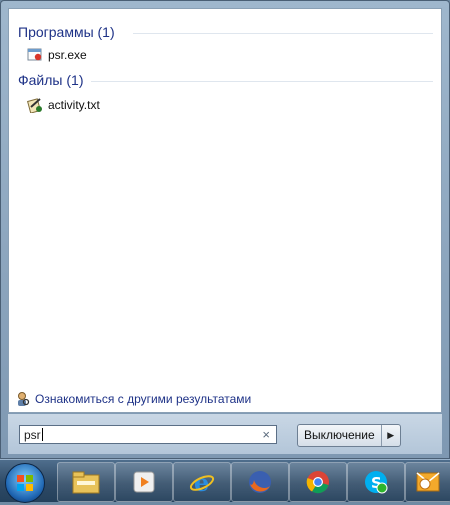 Image resolution: width=450 pixels, height=505 pixels. What do you see at coordinates (143, 399) in the screenshot?
I see `see-more-results-label: Ознакомиться с другими результатами` at bounding box center [143, 399].